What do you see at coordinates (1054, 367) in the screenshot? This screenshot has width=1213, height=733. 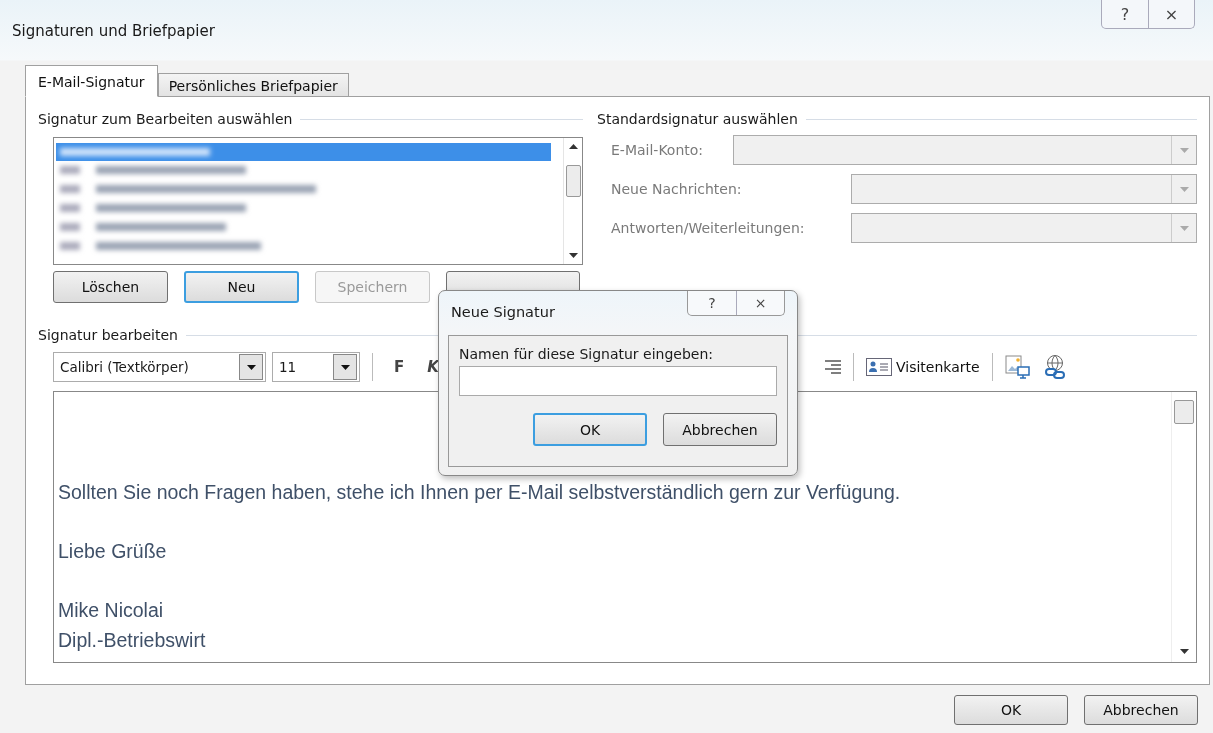 I see `hyperlink-icon` at bounding box center [1054, 367].